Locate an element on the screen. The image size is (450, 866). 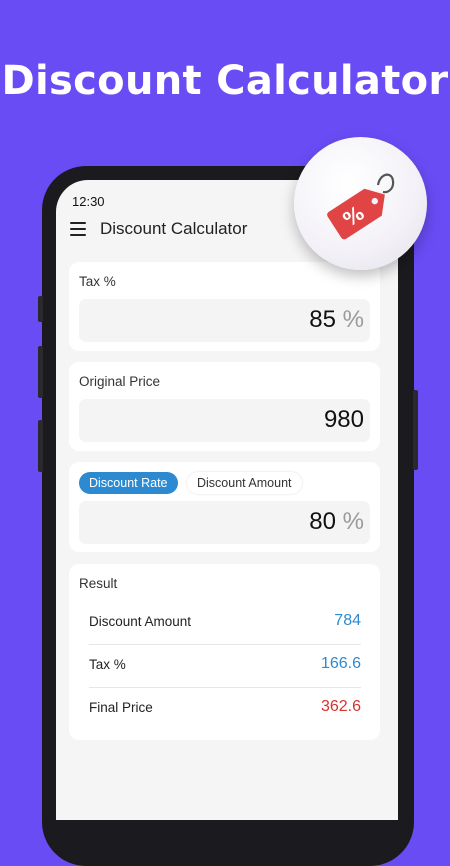
tax-card: Tax % 85 % is located at coordinates (224, 306).